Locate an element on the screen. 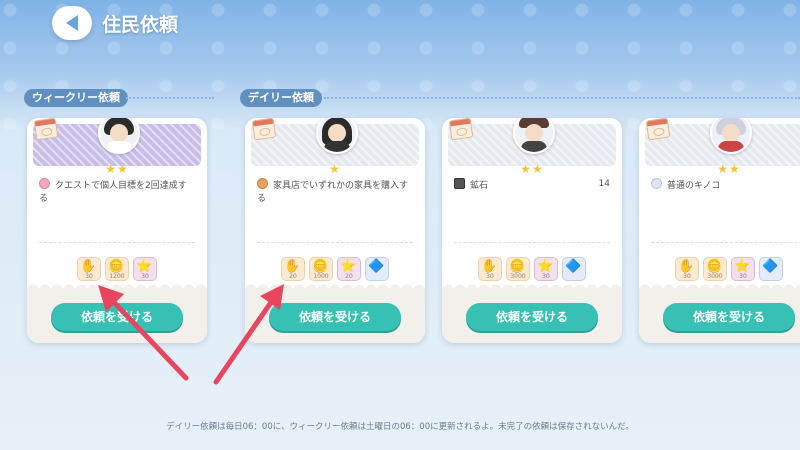 The height and width of the screenshot is (450, 800). task-text: 鉱石 is located at coordinates (479, 186).